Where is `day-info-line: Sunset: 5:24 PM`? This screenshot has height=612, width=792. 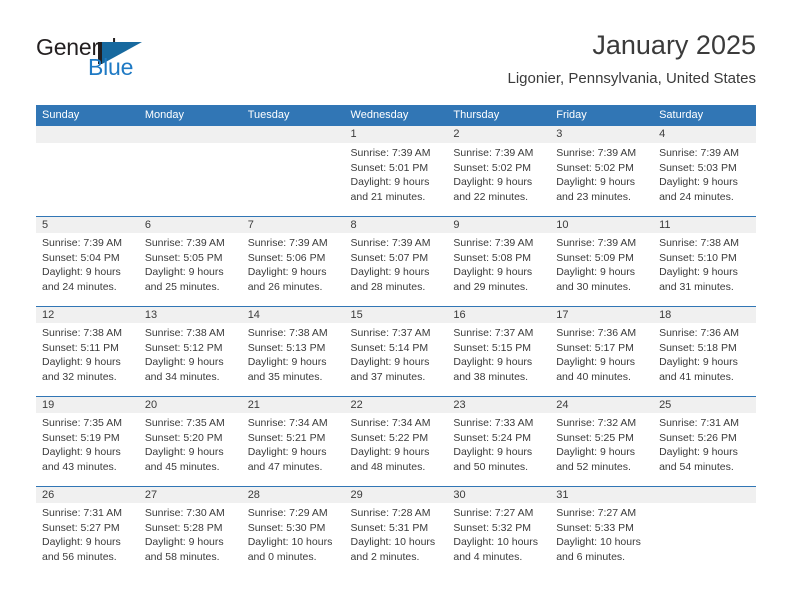 day-info-line: Sunset: 5:24 PM is located at coordinates (492, 437).